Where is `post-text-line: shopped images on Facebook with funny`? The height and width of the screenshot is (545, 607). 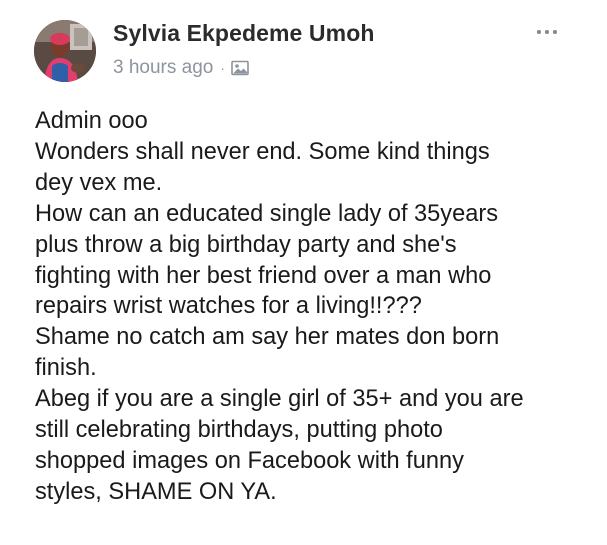
post-text-line: shopped images on Facebook with funny is located at coordinates (249, 460).